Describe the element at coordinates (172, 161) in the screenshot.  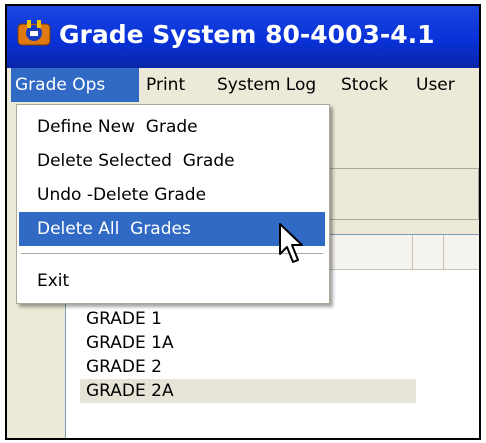
I see `menu-item-delete-selected-grade: Delete Selected Grade` at that location.